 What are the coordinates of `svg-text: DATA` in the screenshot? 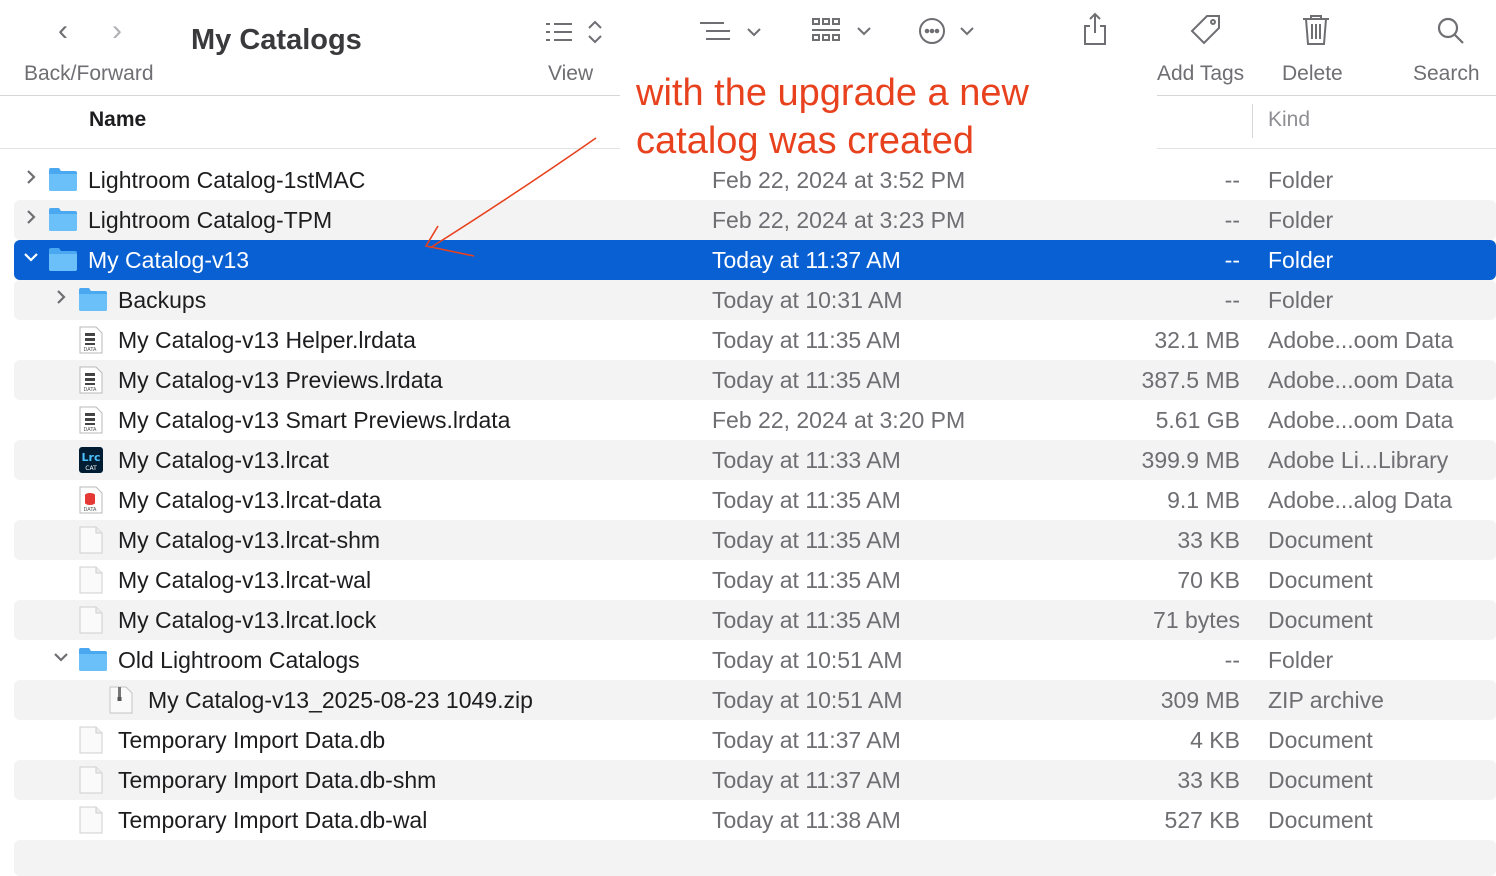 It's located at (90, 510).